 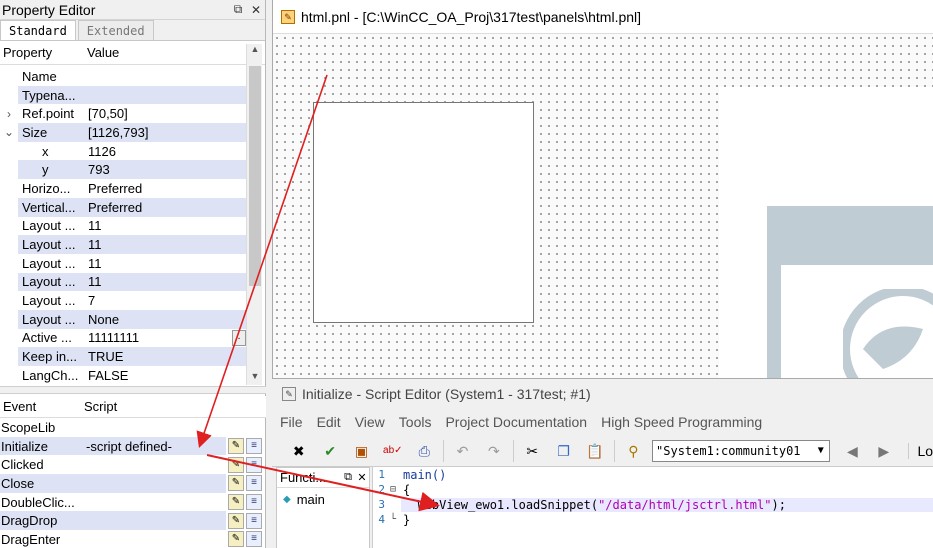 What do you see at coordinates (174, 52) in the screenshot?
I see `value-column-header: Value` at bounding box center [174, 52].